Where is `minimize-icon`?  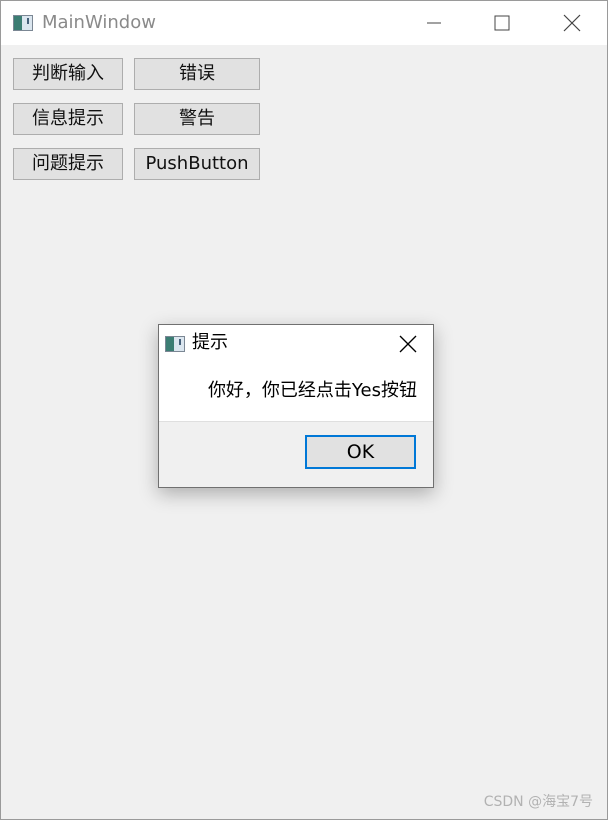
minimize-icon is located at coordinates (434, 23).